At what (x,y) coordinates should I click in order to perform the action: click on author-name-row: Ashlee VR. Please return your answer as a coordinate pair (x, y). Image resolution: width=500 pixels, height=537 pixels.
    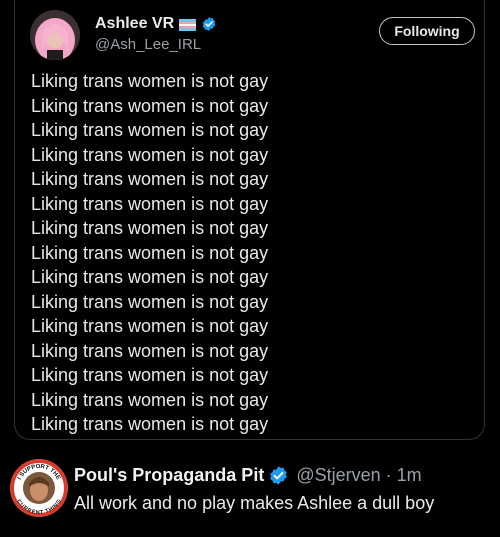
    Looking at the image, I should click on (156, 24).